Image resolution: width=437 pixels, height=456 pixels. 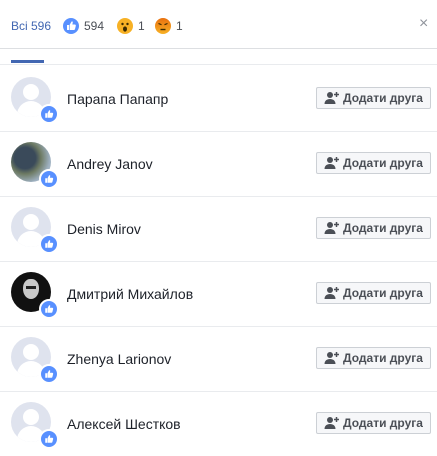 What do you see at coordinates (31, 289) in the screenshot?
I see `avatar-photo-face` at bounding box center [31, 289].